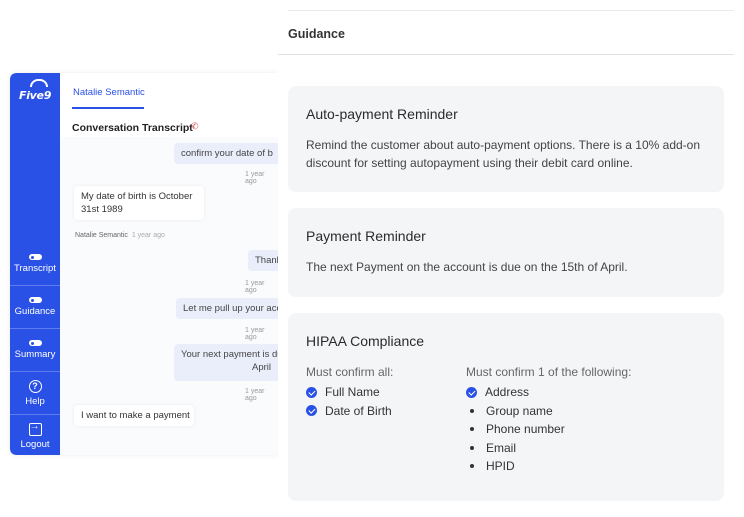  What do you see at coordinates (35, 393) in the screenshot?
I see `nav-help: ? Help` at bounding box center [35, 393].